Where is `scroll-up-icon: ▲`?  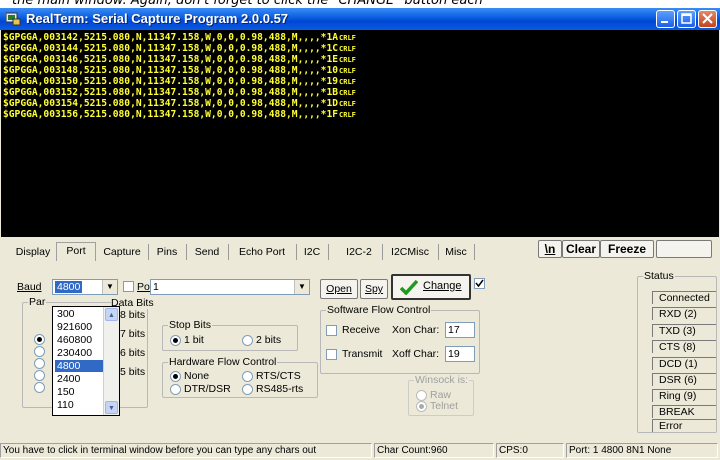
scroll-up-icon: ▲ is located at coordinates (111, 314).